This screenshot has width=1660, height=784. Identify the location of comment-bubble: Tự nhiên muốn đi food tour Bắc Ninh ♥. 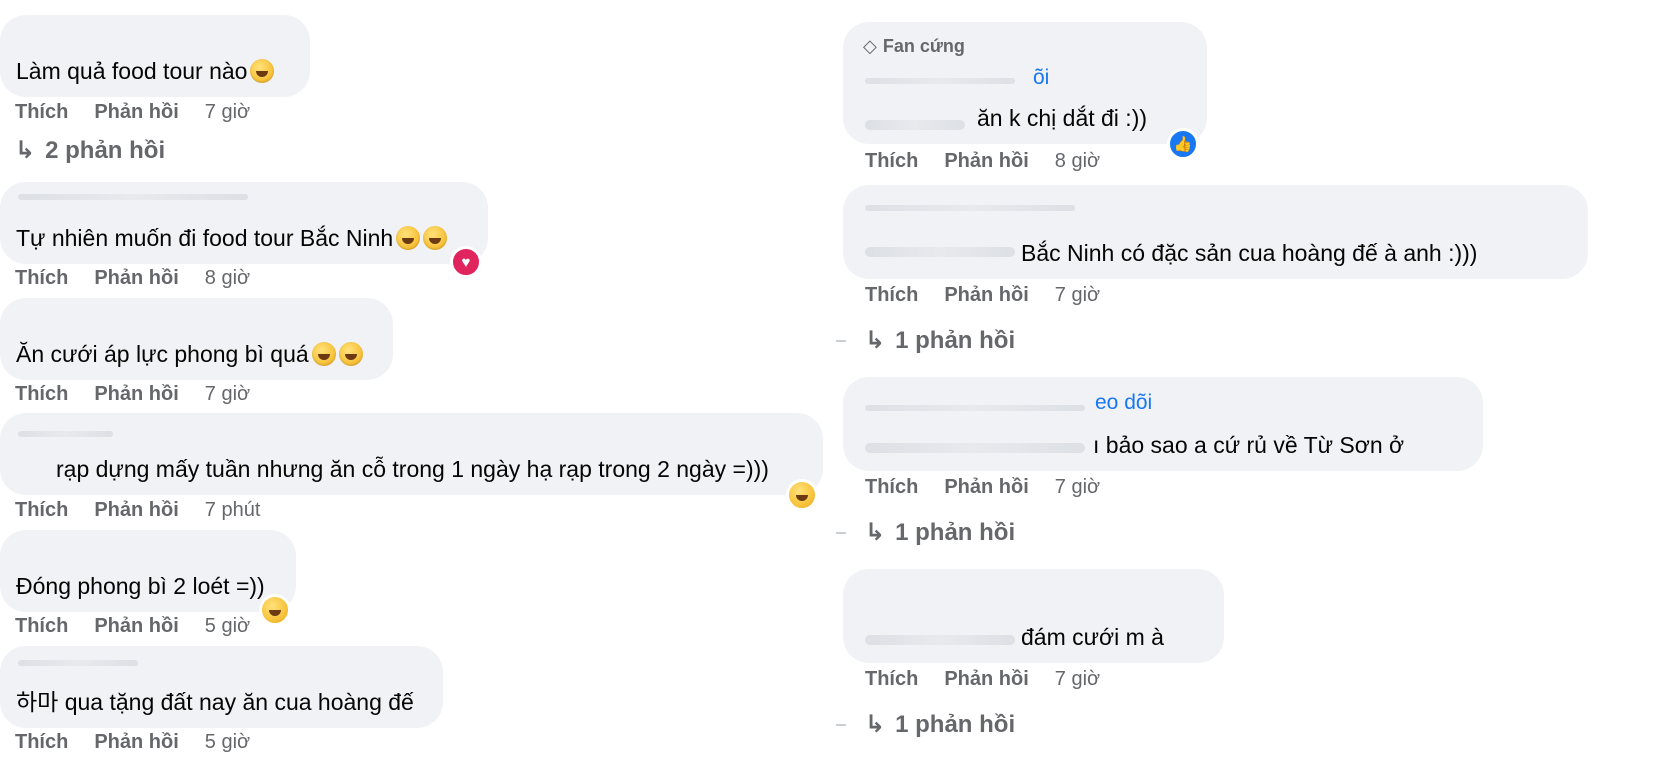
(244, 230).